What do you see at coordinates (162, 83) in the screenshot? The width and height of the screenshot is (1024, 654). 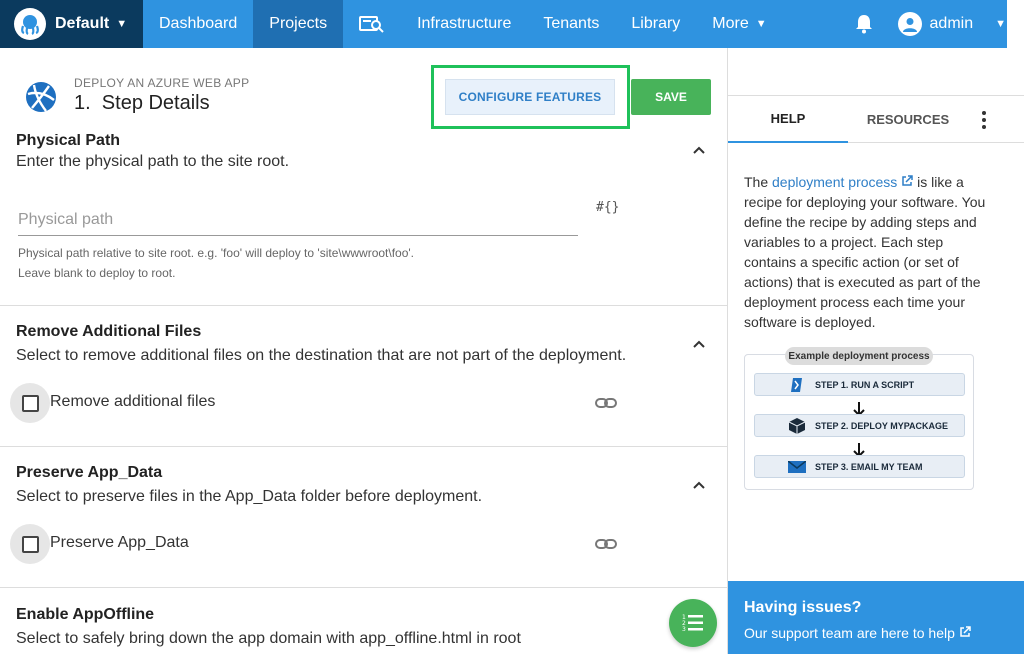 I see `step-template-name: DEPLOY AN AZURE WEB APP` at bounding box center [162, 83].